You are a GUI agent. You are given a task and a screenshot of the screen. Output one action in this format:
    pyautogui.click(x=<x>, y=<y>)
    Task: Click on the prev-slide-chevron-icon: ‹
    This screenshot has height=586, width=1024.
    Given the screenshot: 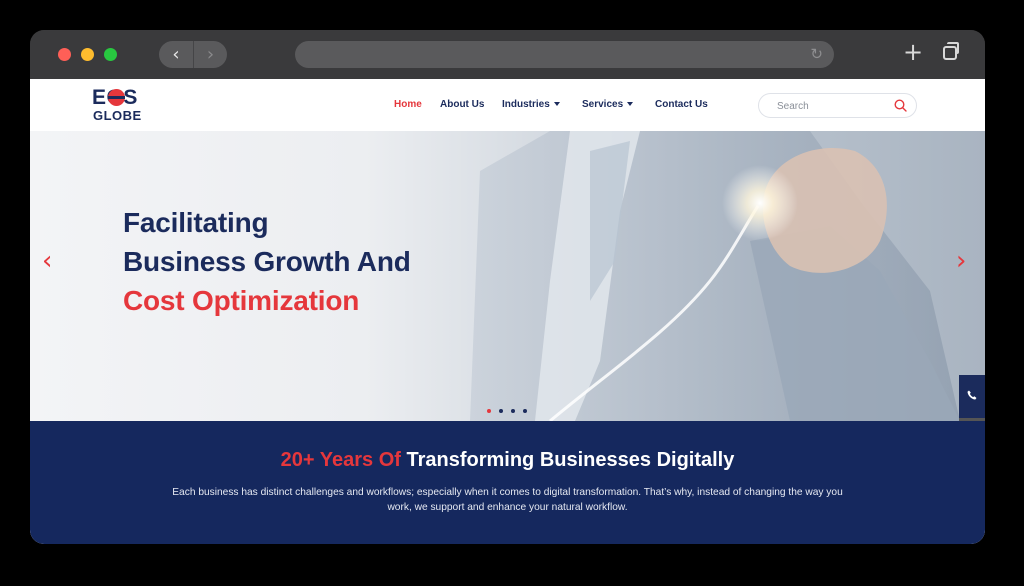 What is the action you would take?
    pyautogui.click(x=47, y=261)
    